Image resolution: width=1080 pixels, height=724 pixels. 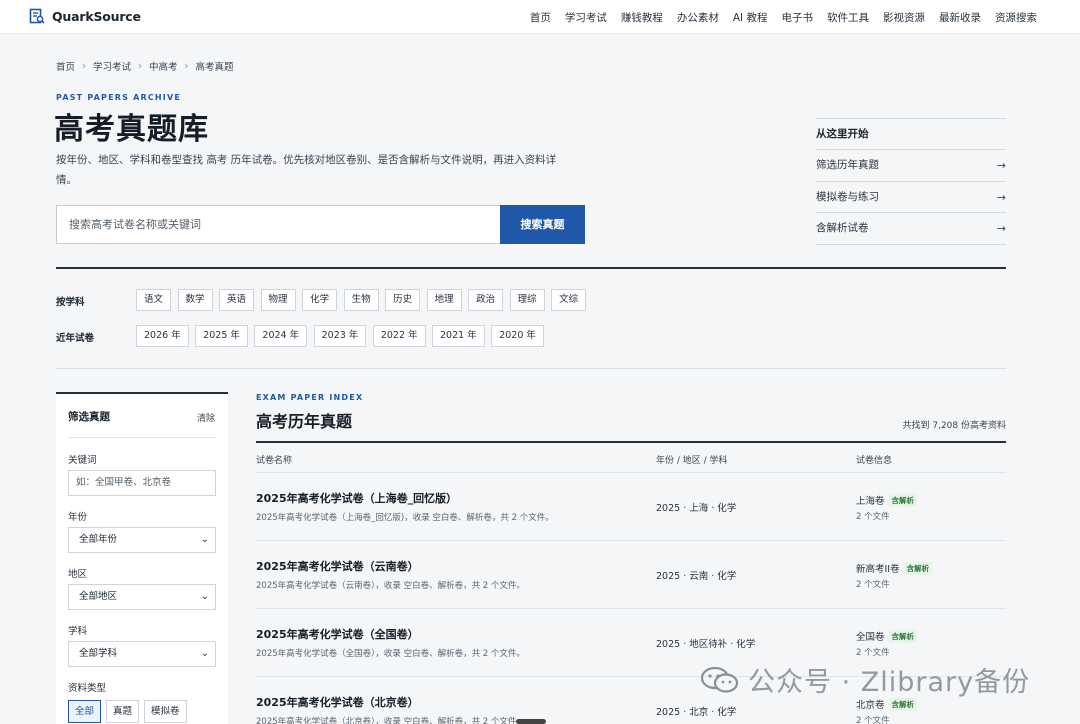 What do you see at coordinates (89, 417) in the screenshot?
I see `filter-title: 筛选真题` at bounding box center [89, 417].